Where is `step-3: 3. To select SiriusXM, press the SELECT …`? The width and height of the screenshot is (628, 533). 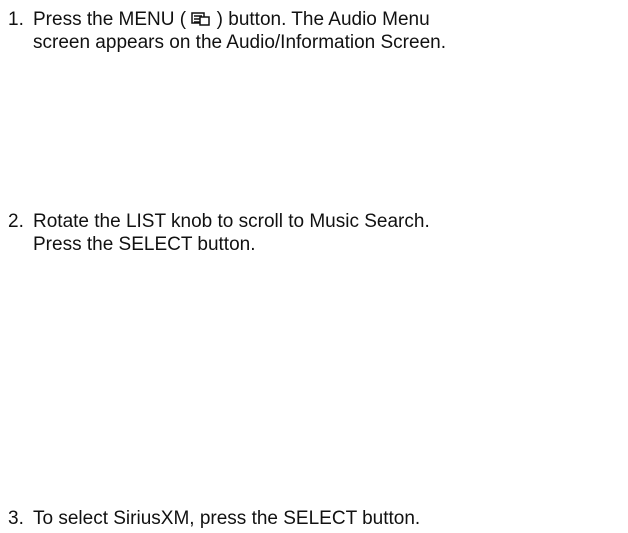
step-3: 3. To select SiriusXM, press the SELECT … is located at coordinates (314, 518).